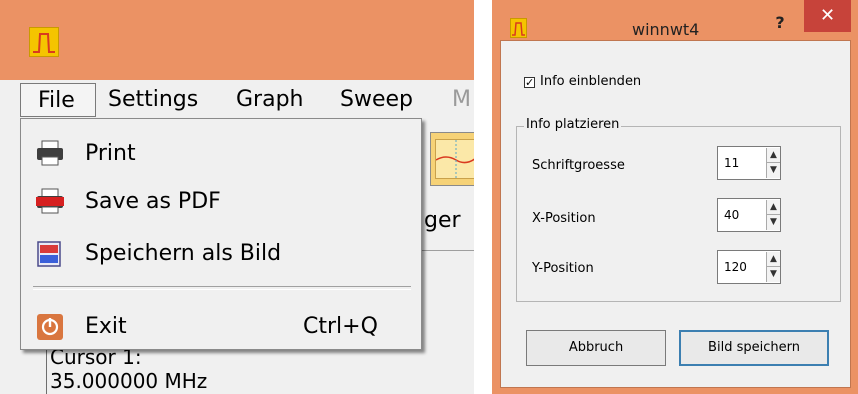  Describe the element at coordinates (591, 81) in the screenshot. I see `checkbox-label: Info einblenden` at that location.